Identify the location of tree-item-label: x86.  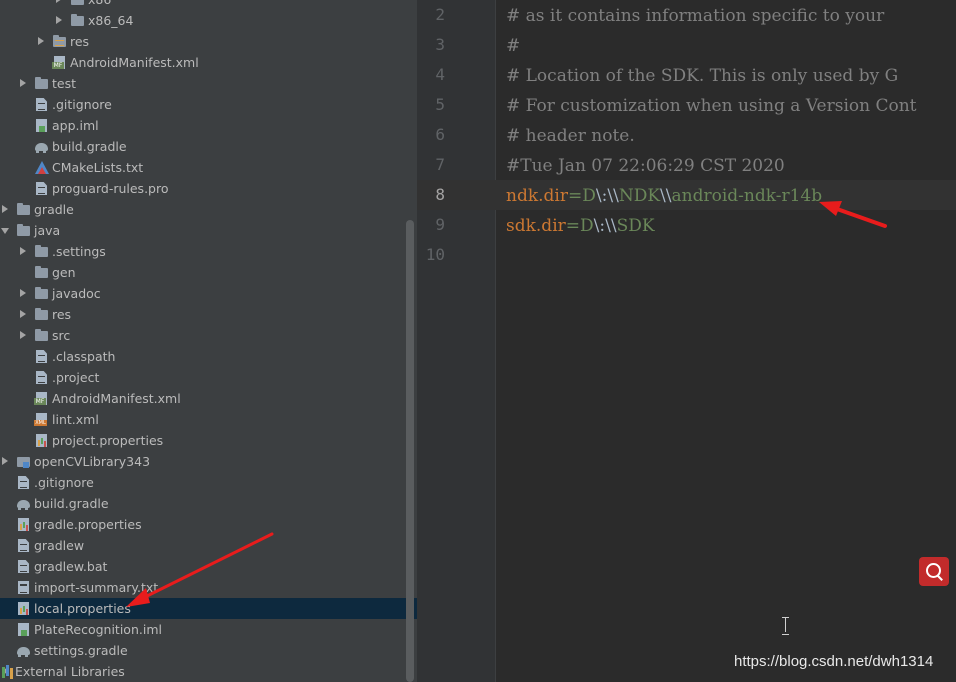
(99, 5).